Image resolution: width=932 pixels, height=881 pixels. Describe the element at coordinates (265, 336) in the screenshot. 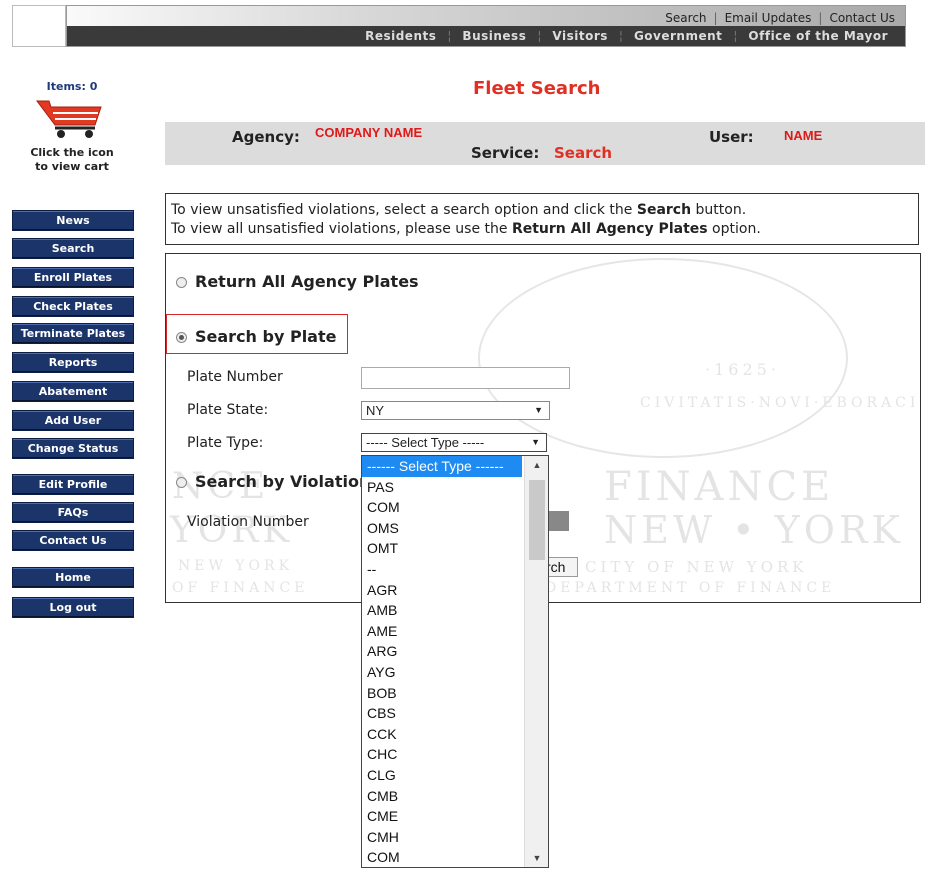

I see `option-search-by-plate-label: Search by Plate` at that location.